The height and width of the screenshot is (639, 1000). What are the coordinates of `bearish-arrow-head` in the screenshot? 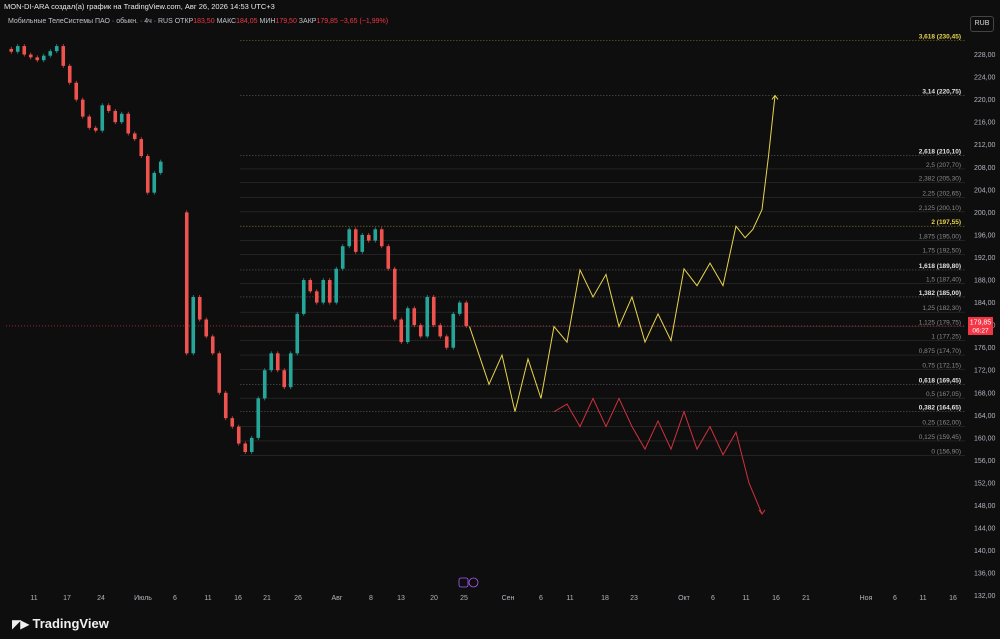 It's located at (762, 512).